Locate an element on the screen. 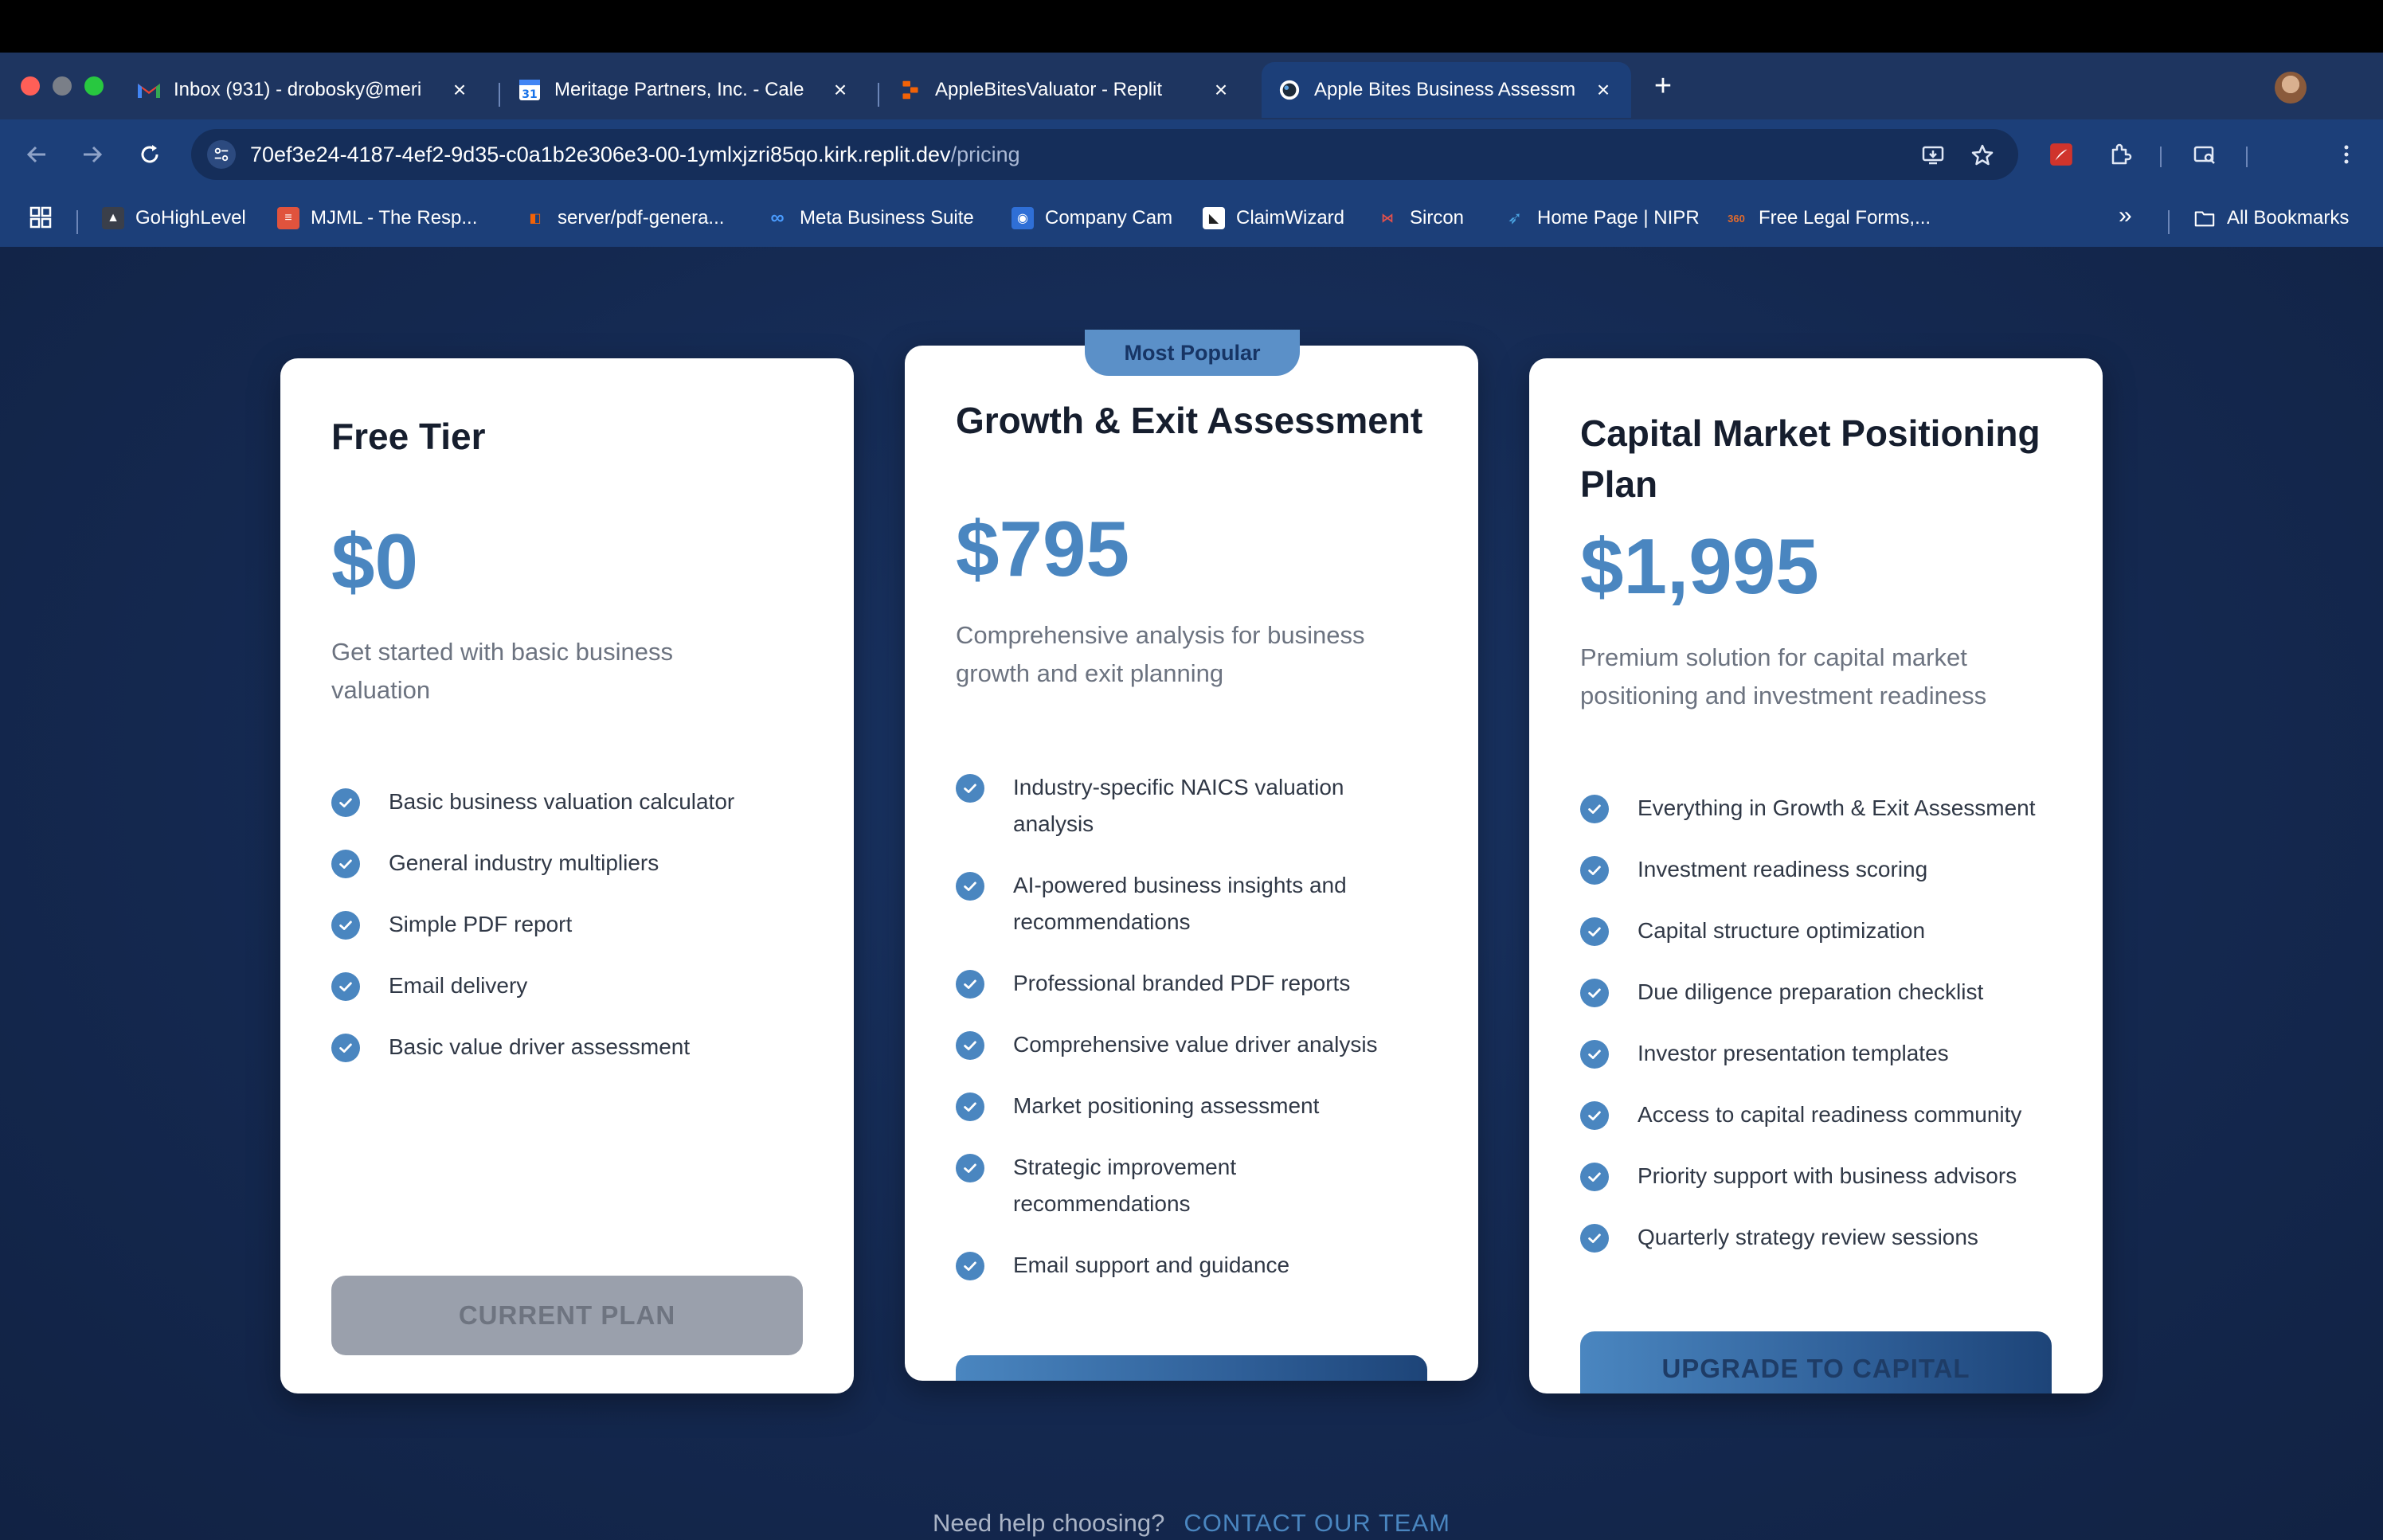 The height and width of the screenshot is (1540, 2383). site-settings-icon is located at coordinates (221, 154).